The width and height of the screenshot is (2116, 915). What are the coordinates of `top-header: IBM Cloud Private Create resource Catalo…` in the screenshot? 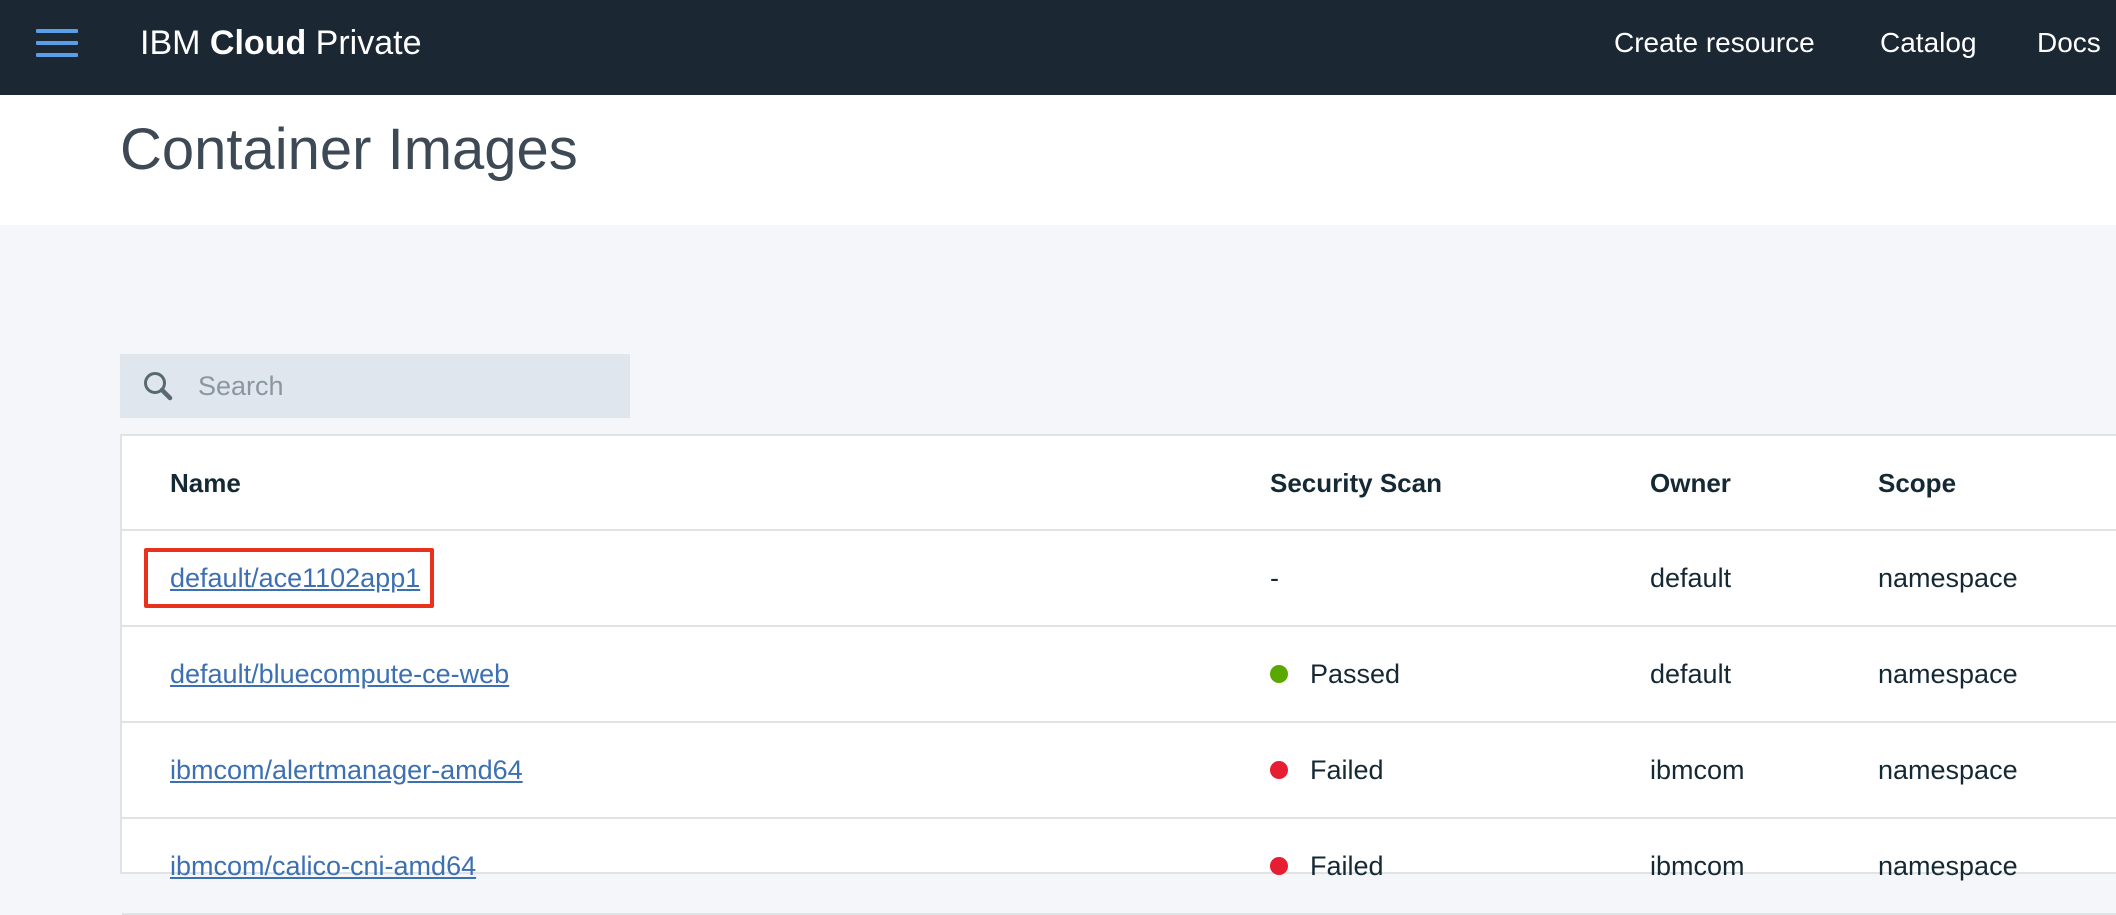 It's located at (1058, 47).